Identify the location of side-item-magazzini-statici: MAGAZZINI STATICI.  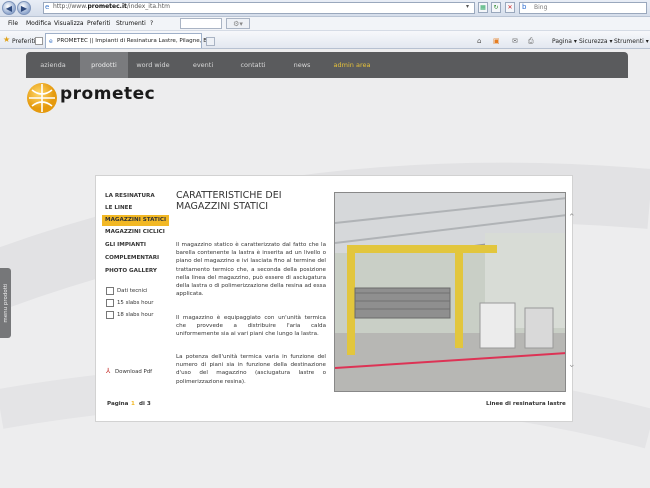
(135, 220).